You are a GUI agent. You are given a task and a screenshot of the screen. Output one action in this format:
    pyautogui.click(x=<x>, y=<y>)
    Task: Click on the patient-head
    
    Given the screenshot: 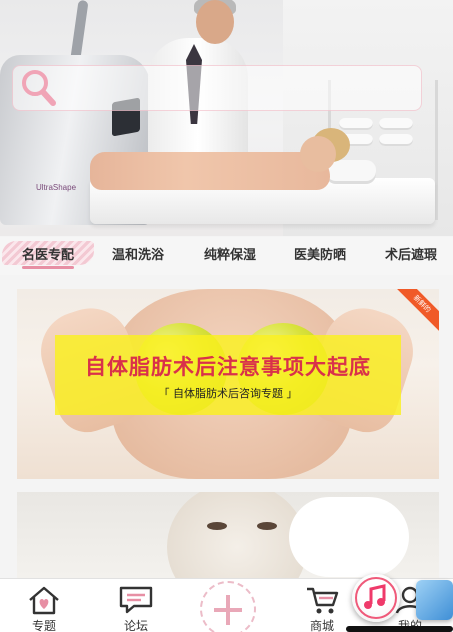 What is the action you would take?
    pyautogui.click(x=318, y=154)
    